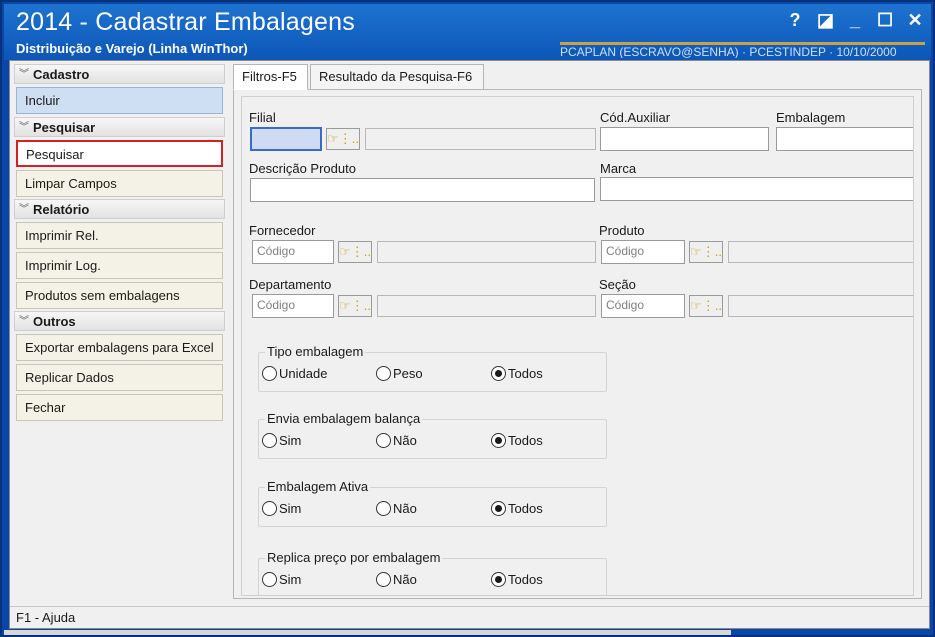 This screenshot has height=637, width=935. Describe the element at coordinates (119, 74) in the screenshot. I see `group-cadastro: ︾ Cadastro` at that location.